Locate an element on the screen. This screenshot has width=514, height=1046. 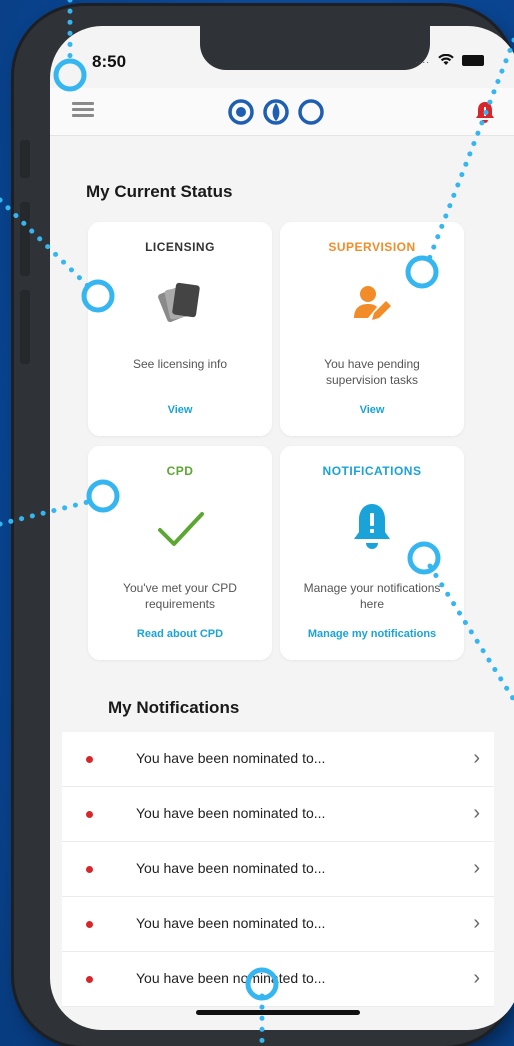
card-description: Manage your notifications here is located at coordinates (372, 596).